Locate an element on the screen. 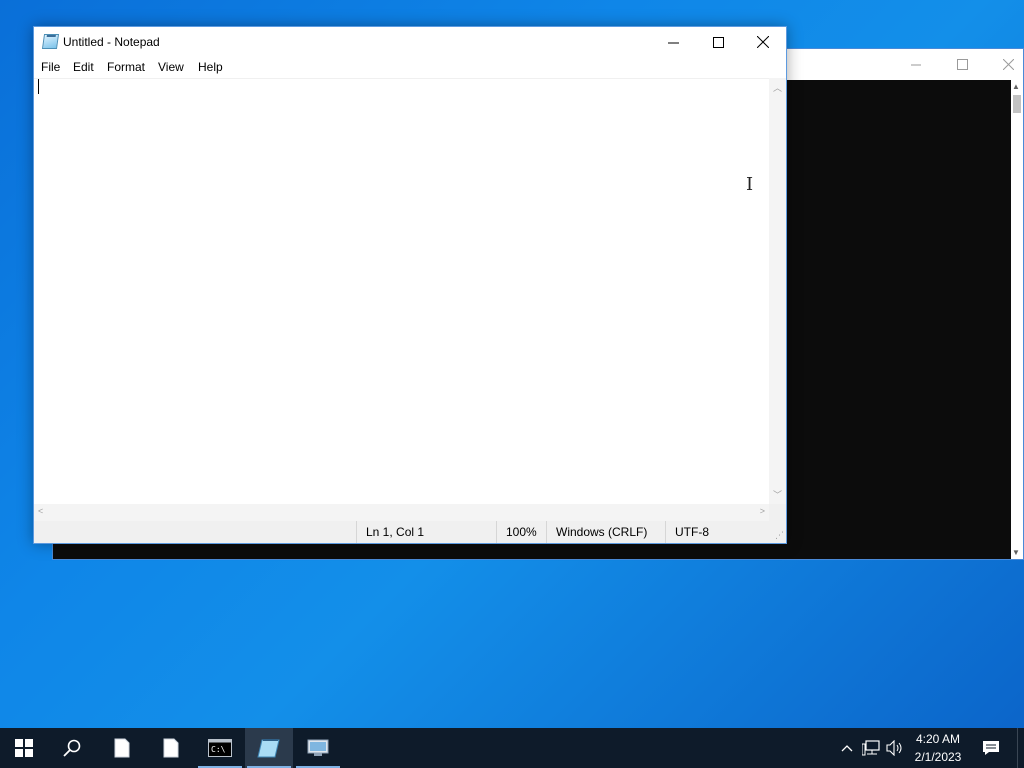 Image resolution: width=1024 pixels, height=768 pixels. action-center-button is located at coordinates (991, 748).